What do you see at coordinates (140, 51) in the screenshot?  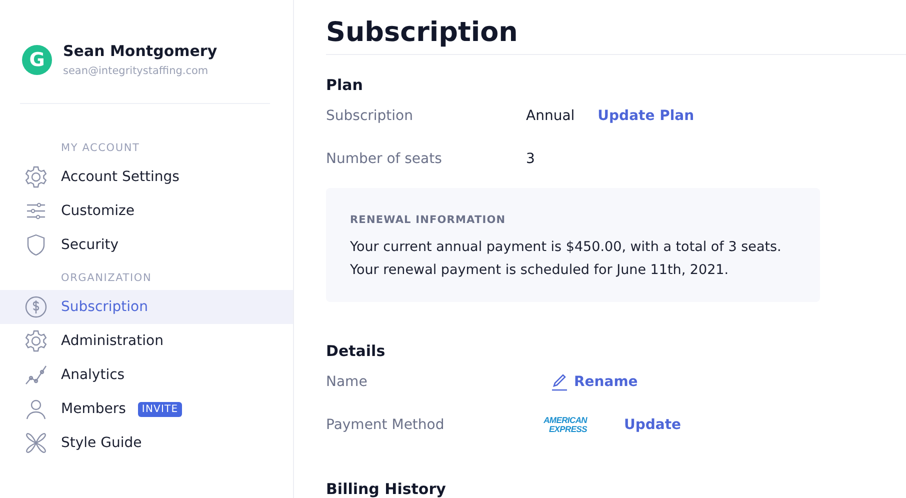 I see `user-name: Sean Montgomery` at bounding box center [140, 51].